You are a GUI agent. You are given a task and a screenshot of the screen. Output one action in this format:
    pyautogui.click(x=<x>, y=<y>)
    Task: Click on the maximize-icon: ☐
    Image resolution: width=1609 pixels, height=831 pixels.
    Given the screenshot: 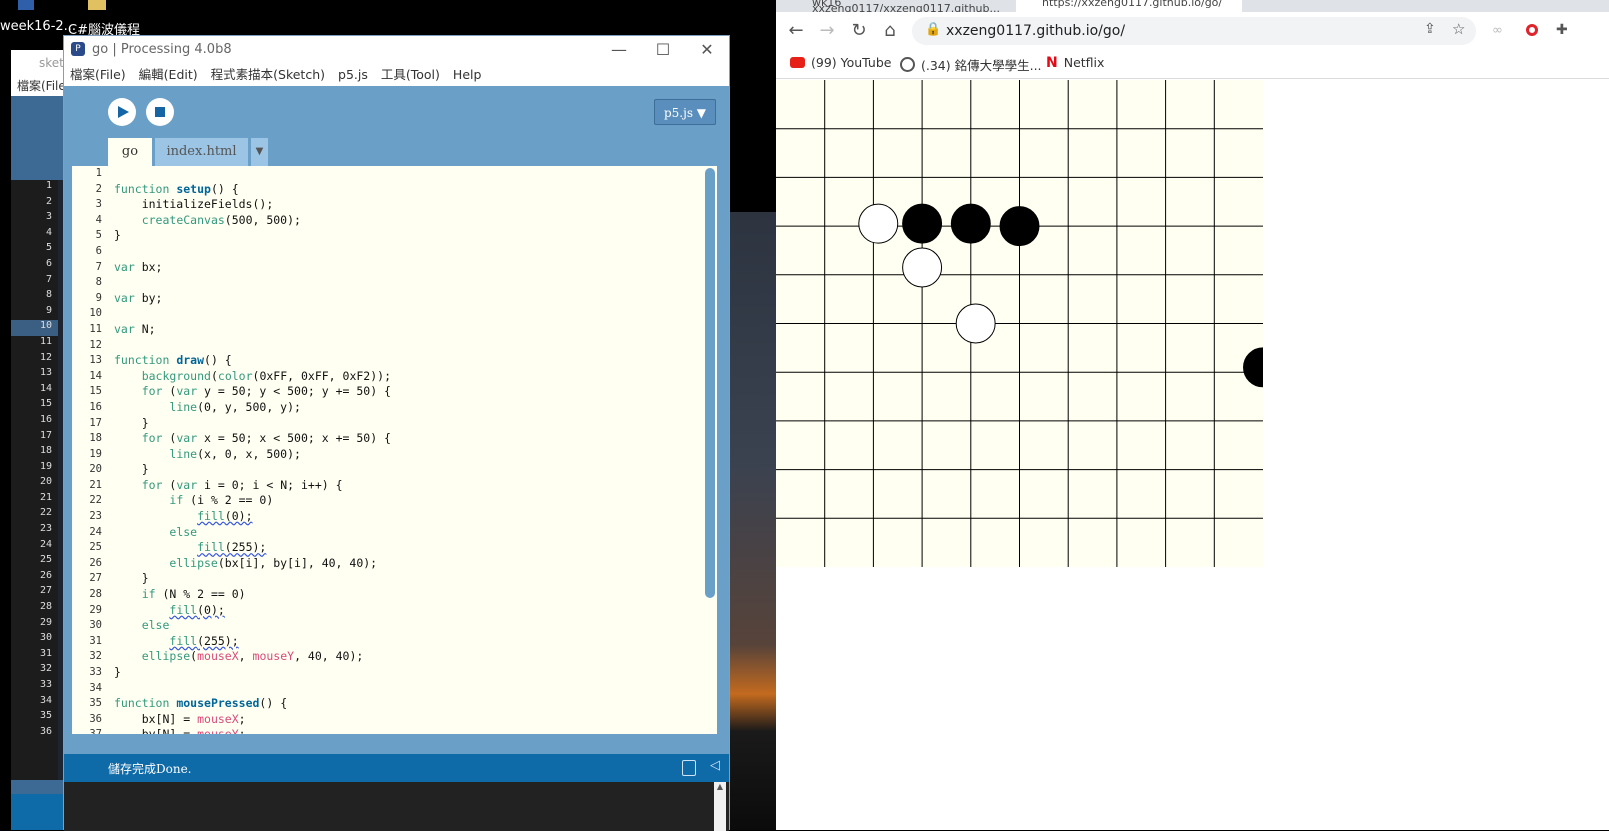 What is the action you would take?
    pyautogui.click(x=663, y=50)
    